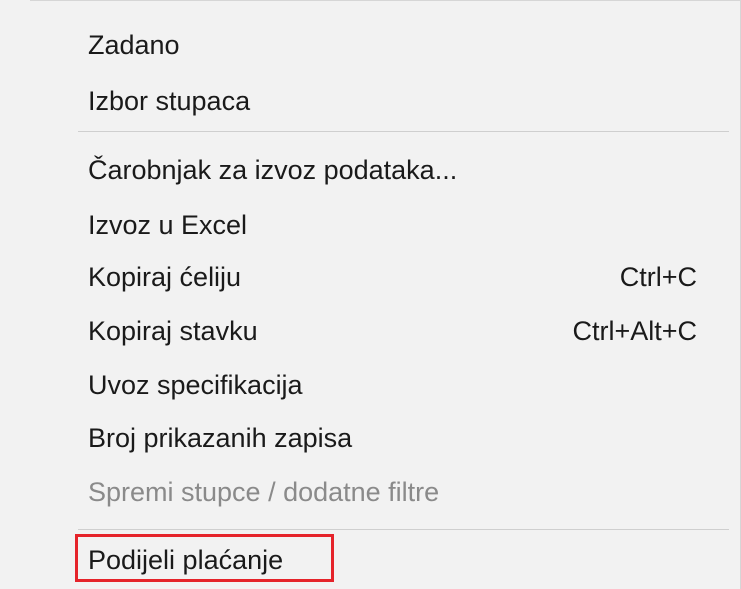  I want to click on menu-item-export-excel: Izvoz u Excel, so click(370, 225).